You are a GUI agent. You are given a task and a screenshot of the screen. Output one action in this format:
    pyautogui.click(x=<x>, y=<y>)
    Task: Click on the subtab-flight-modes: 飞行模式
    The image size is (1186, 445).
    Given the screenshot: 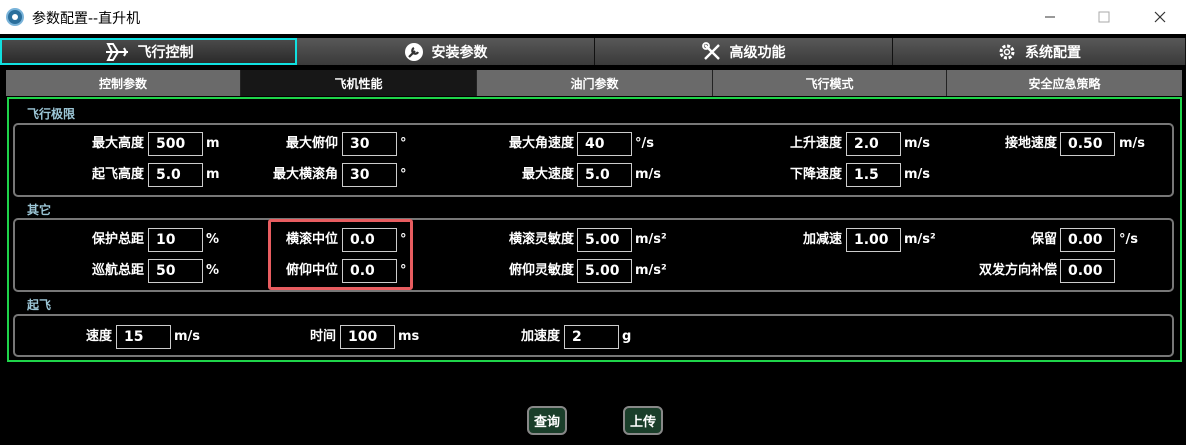 What is the action you would take?
    pyautogui.click(x=830, y=83)
    